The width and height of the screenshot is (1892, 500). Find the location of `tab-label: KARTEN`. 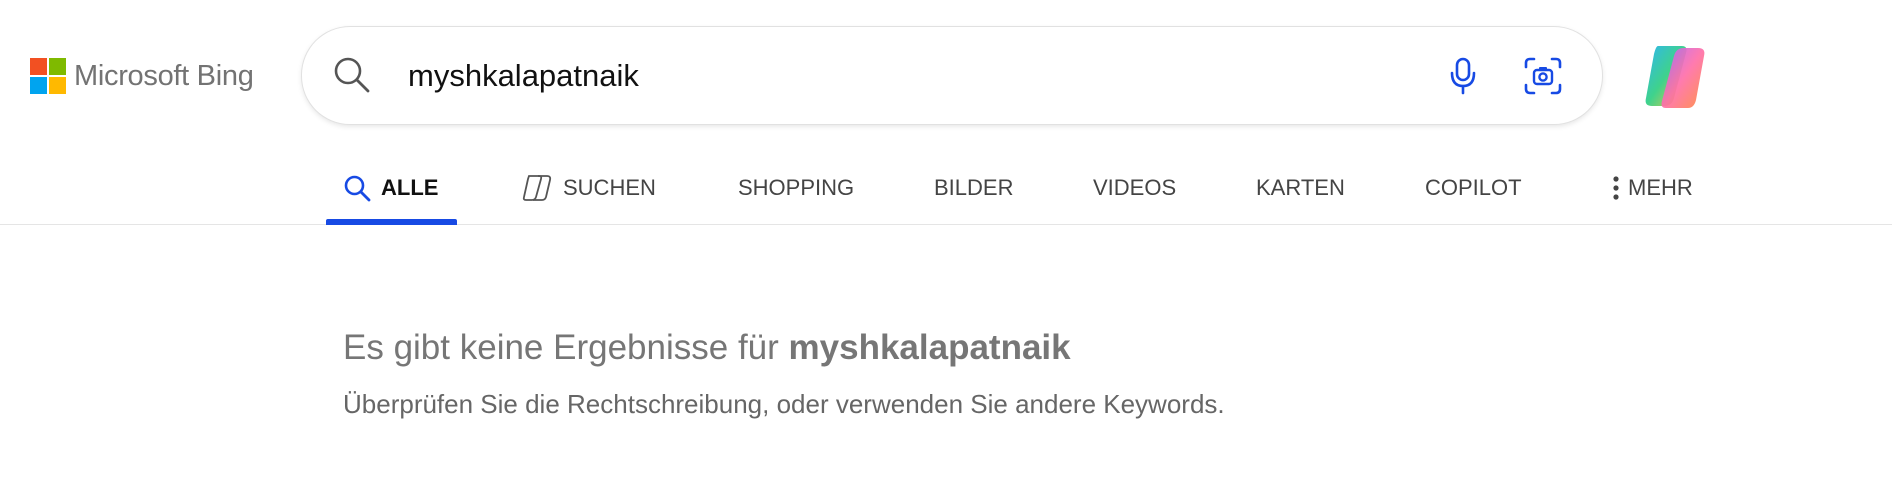

tab-label: KARTEN is located at coordinates (1300, 187).